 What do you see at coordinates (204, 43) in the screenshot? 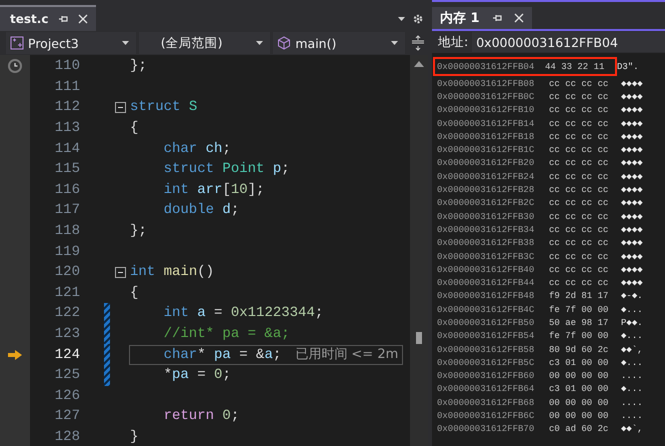
I see `scope-dropdown: (全局范围)` at bounding box center [204, 43].